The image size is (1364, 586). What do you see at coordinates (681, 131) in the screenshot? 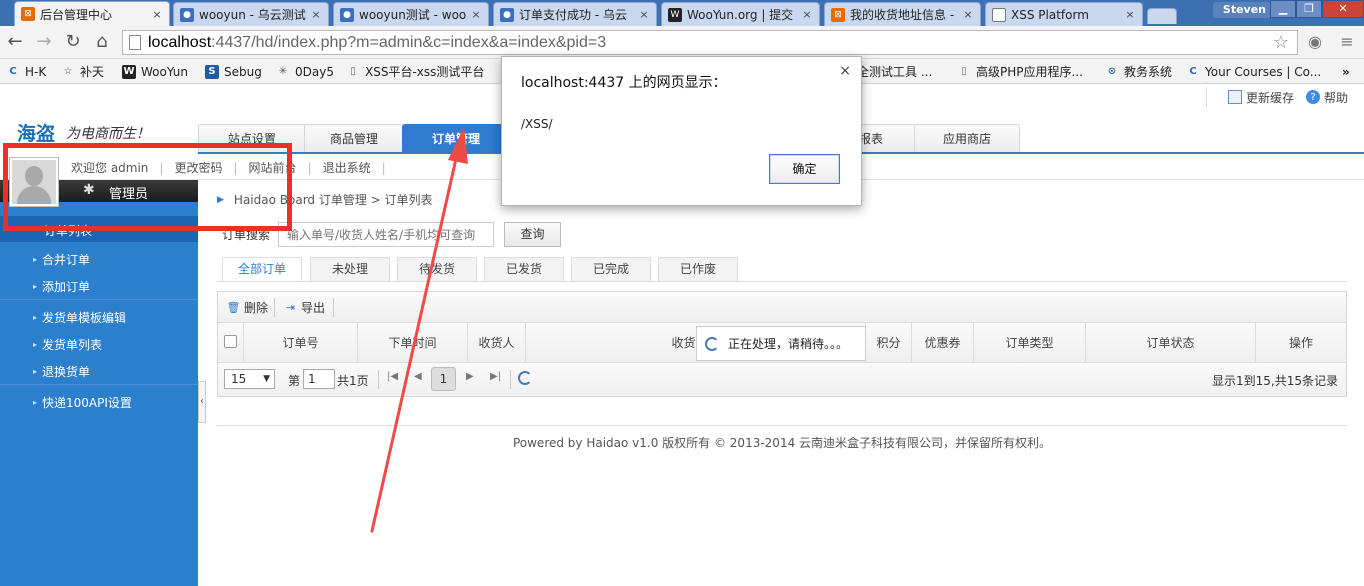
I see `alert-dialog: × localhost:4437 上的网页显示： /XSS/ 确定` at bounding box center [681, 131].